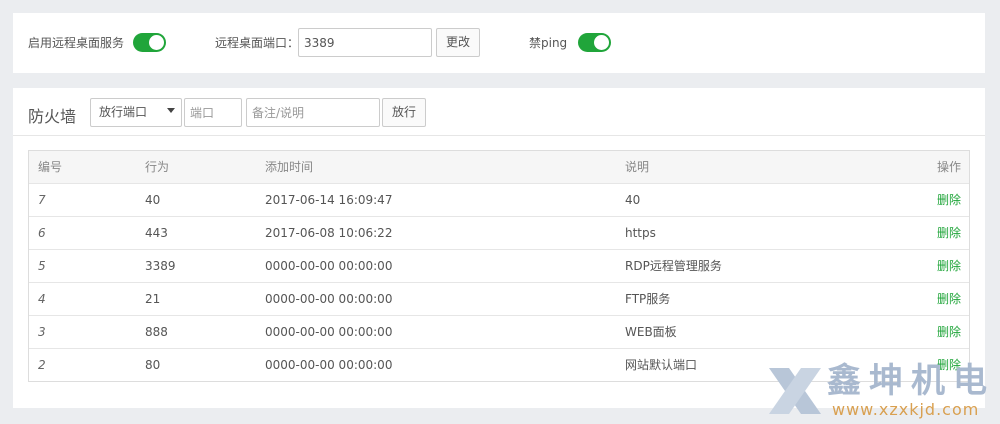  Describe the element at coordinates (42, 266) in the screenshot. I see `row-id: 5` at that location.